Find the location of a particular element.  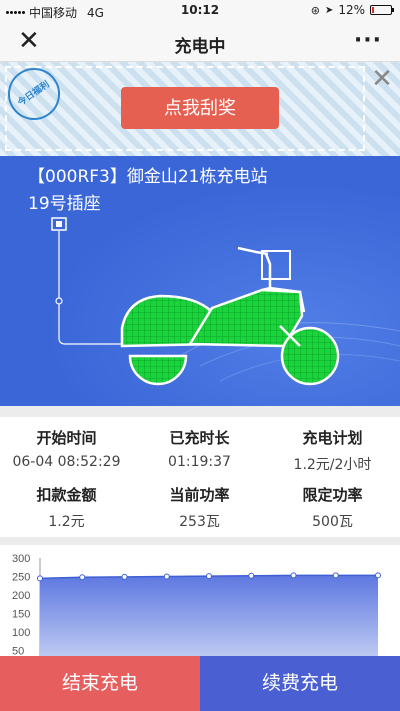

stat-value: 500瓦 is located at coordinates (332, 522).